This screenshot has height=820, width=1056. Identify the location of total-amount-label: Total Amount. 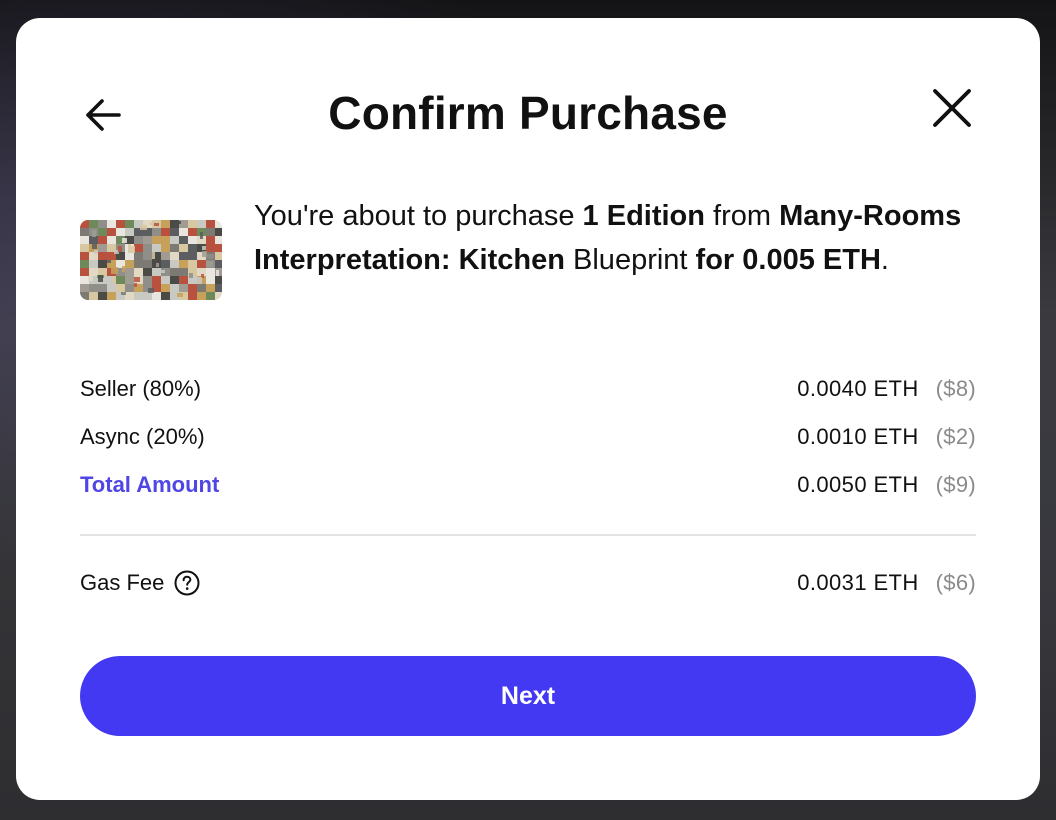
(150, 484).